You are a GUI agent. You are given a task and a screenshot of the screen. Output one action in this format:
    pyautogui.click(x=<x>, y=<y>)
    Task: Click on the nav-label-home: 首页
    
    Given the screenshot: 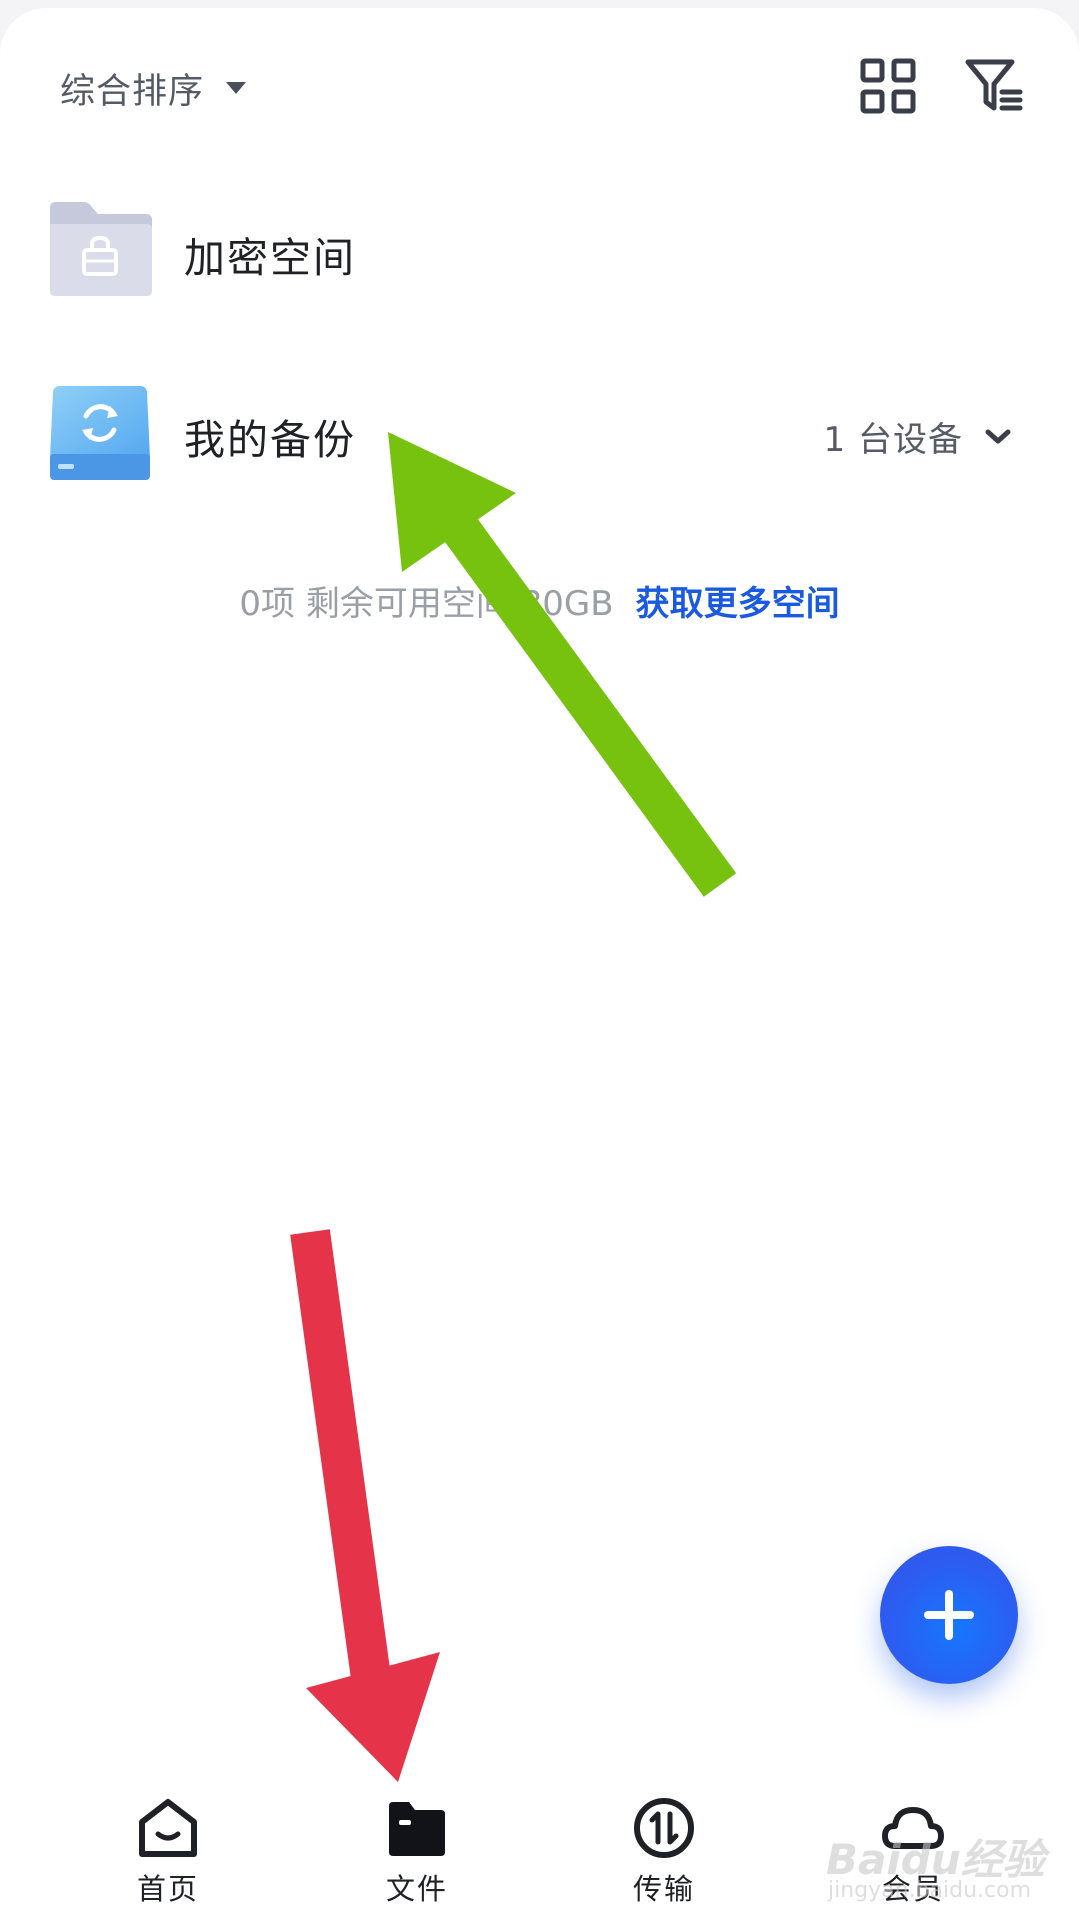 What is the action you would take?
    pyautogui.click(x=167, y=1889)
    